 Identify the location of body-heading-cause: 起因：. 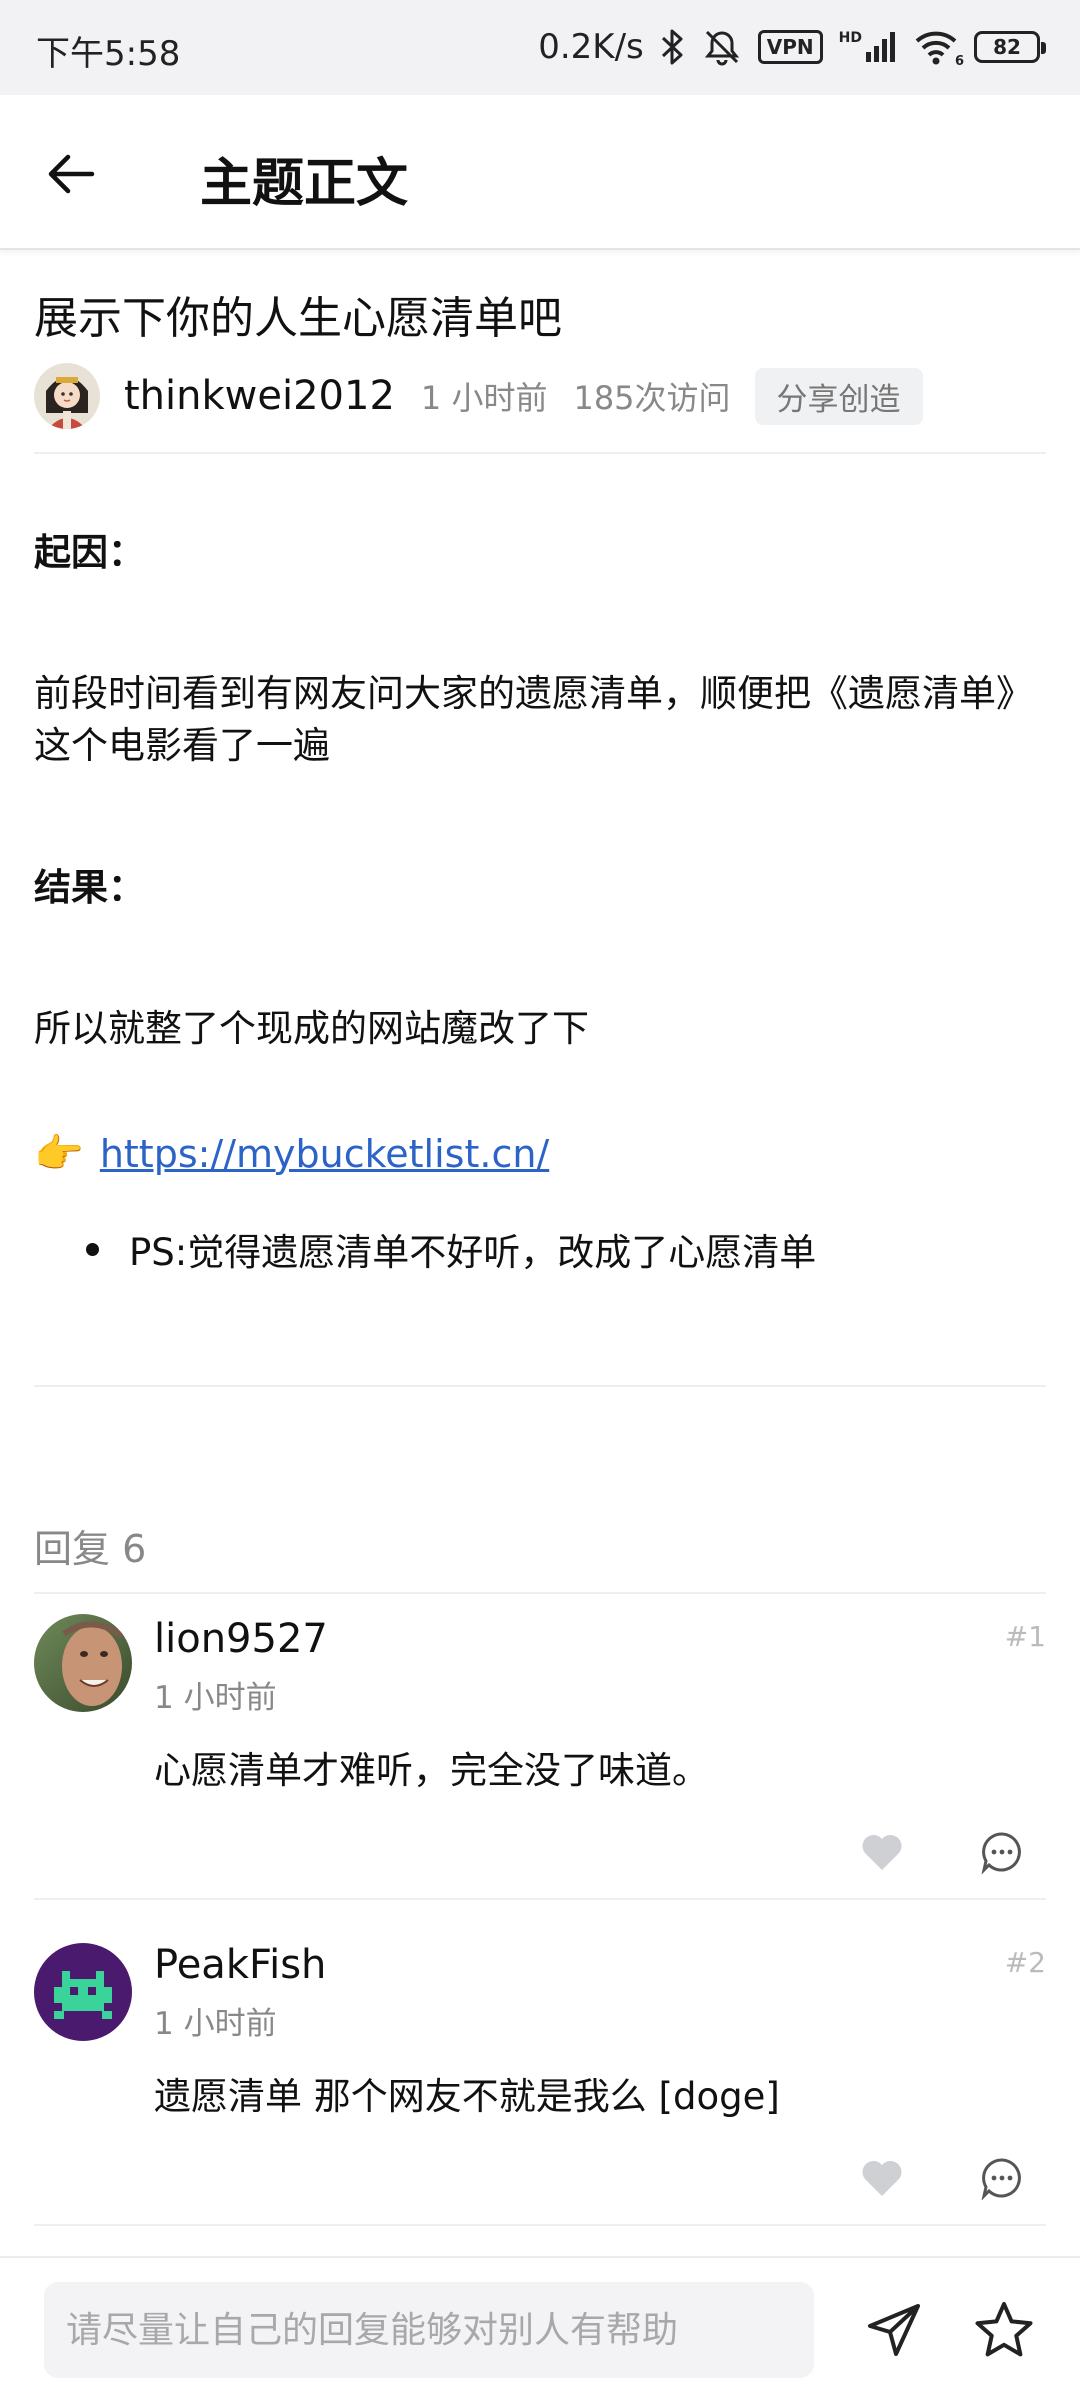
(89, 552).